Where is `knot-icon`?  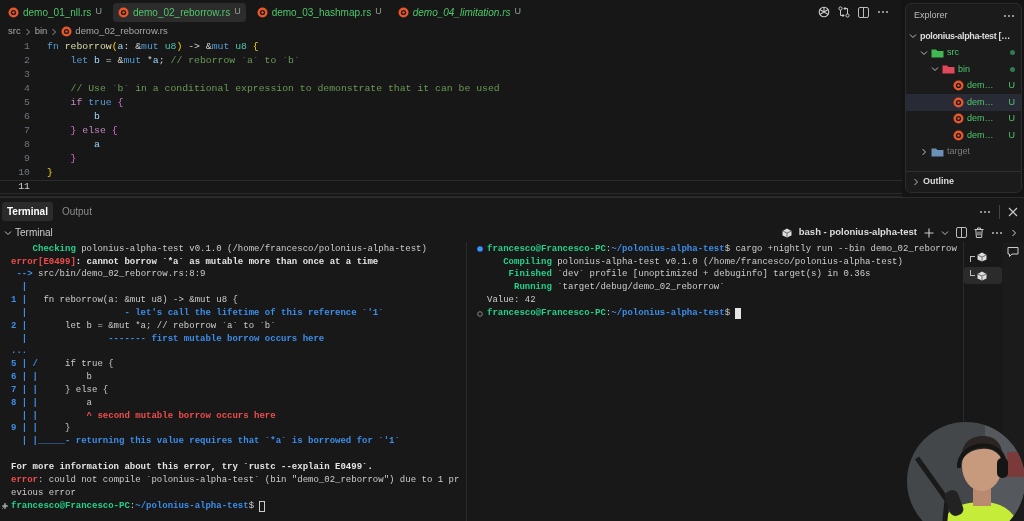 knot-icon is located at coordinates (824, 12).